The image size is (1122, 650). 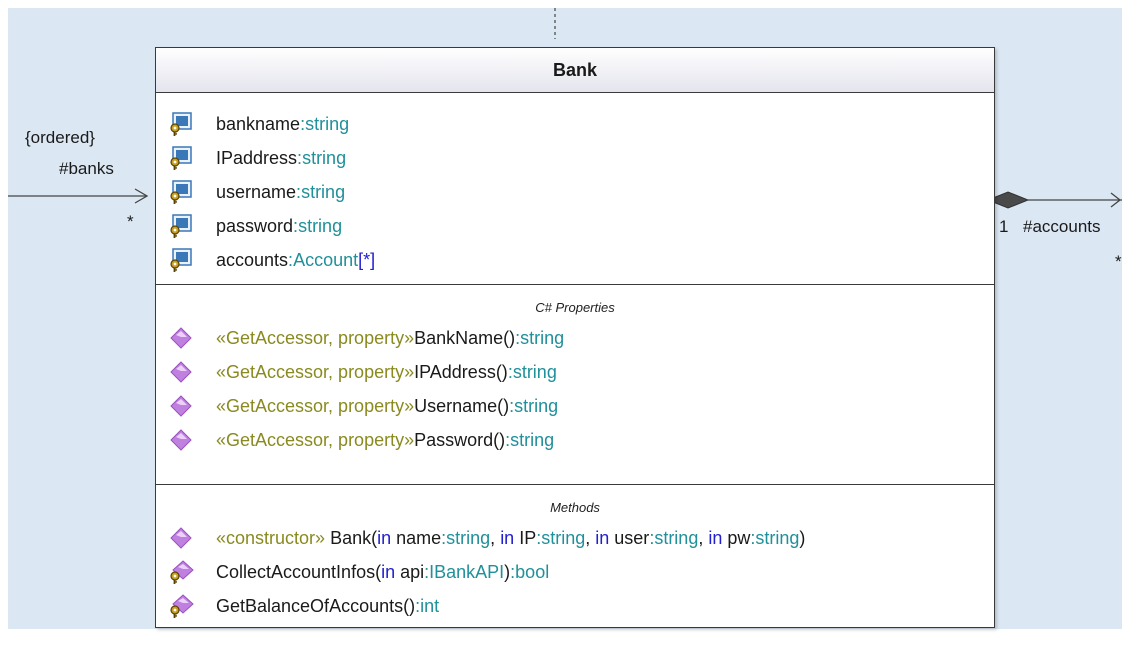 What do you see at coordinates (575, 124) in the screenshot?
I see `attribute-row: bankname: string` at bounding box center [575, 124].